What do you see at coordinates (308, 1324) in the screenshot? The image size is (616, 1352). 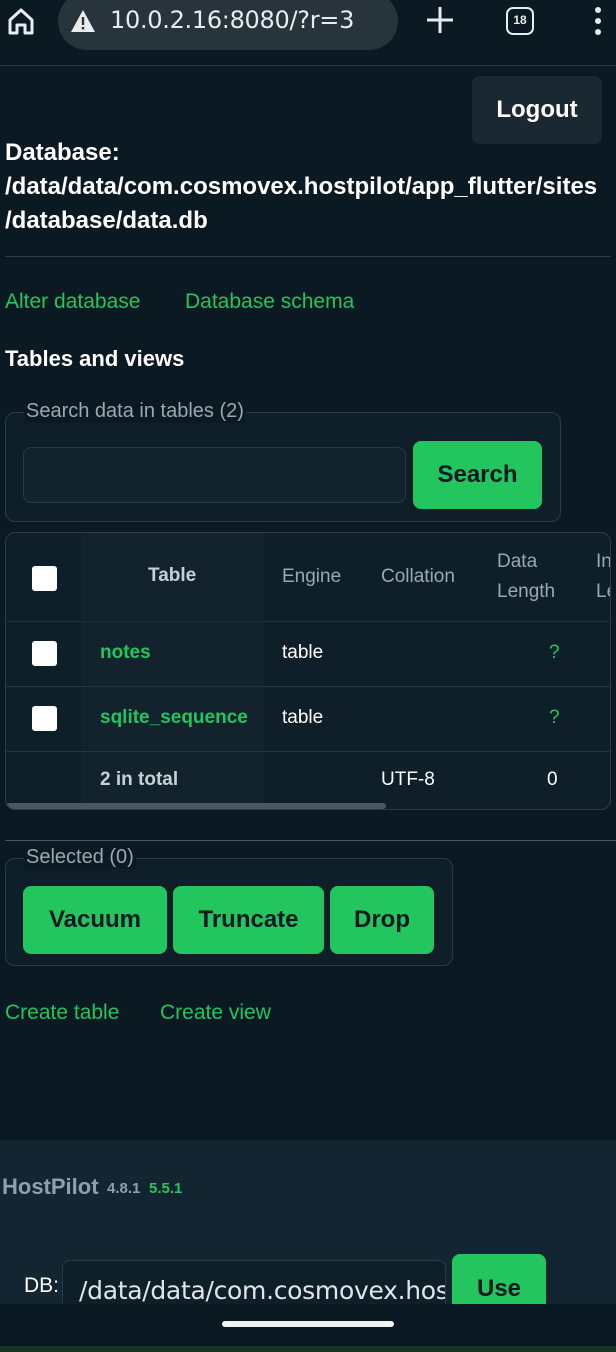 I see `gesture-handle` at bounding box center [308, 1324].